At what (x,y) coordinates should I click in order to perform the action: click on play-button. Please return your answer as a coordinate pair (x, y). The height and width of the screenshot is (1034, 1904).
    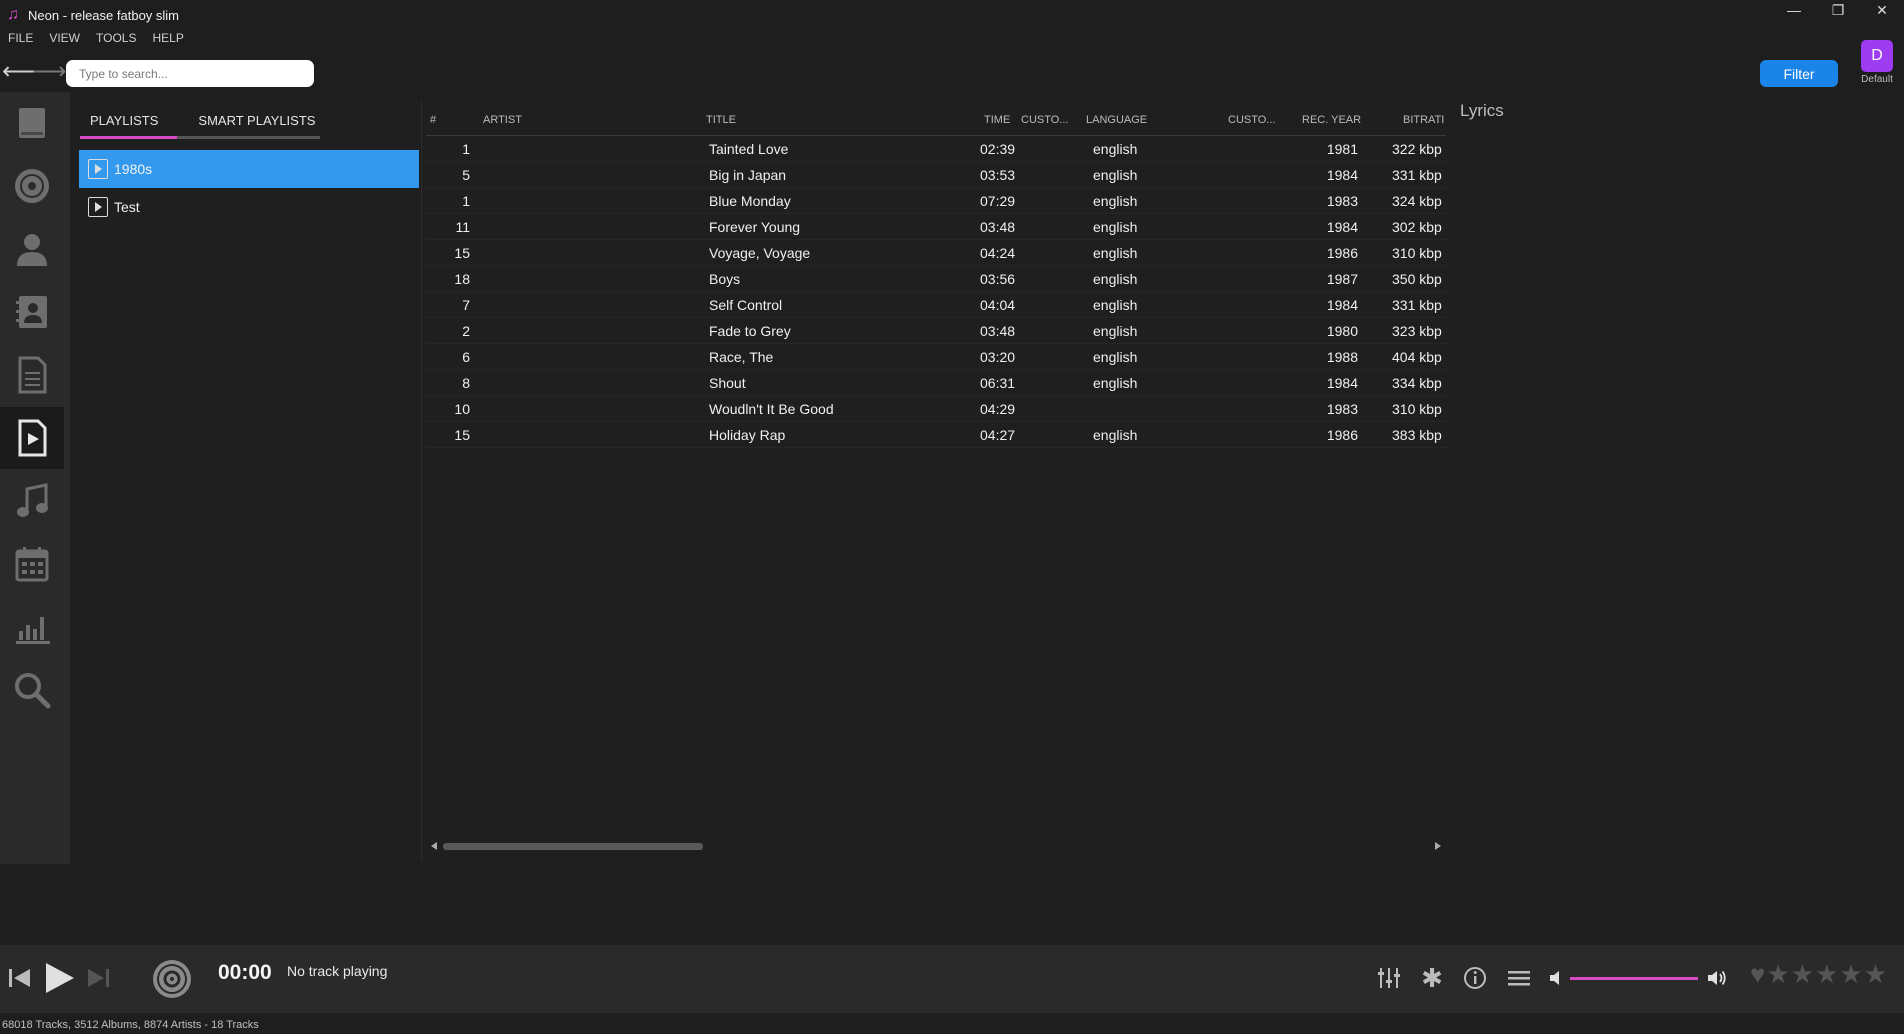
    Looking at the image, I should click on (59, 978).